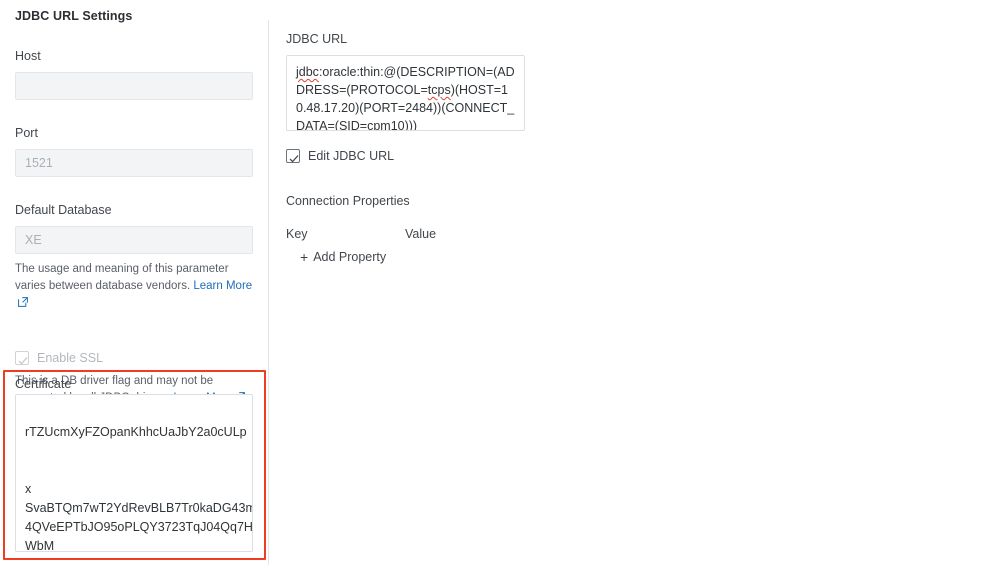 The width and height of the screenshot is (999, 565). Describe the element at coordinates (26, 133) in the screenshot. I see `port-label: Port` at that location.